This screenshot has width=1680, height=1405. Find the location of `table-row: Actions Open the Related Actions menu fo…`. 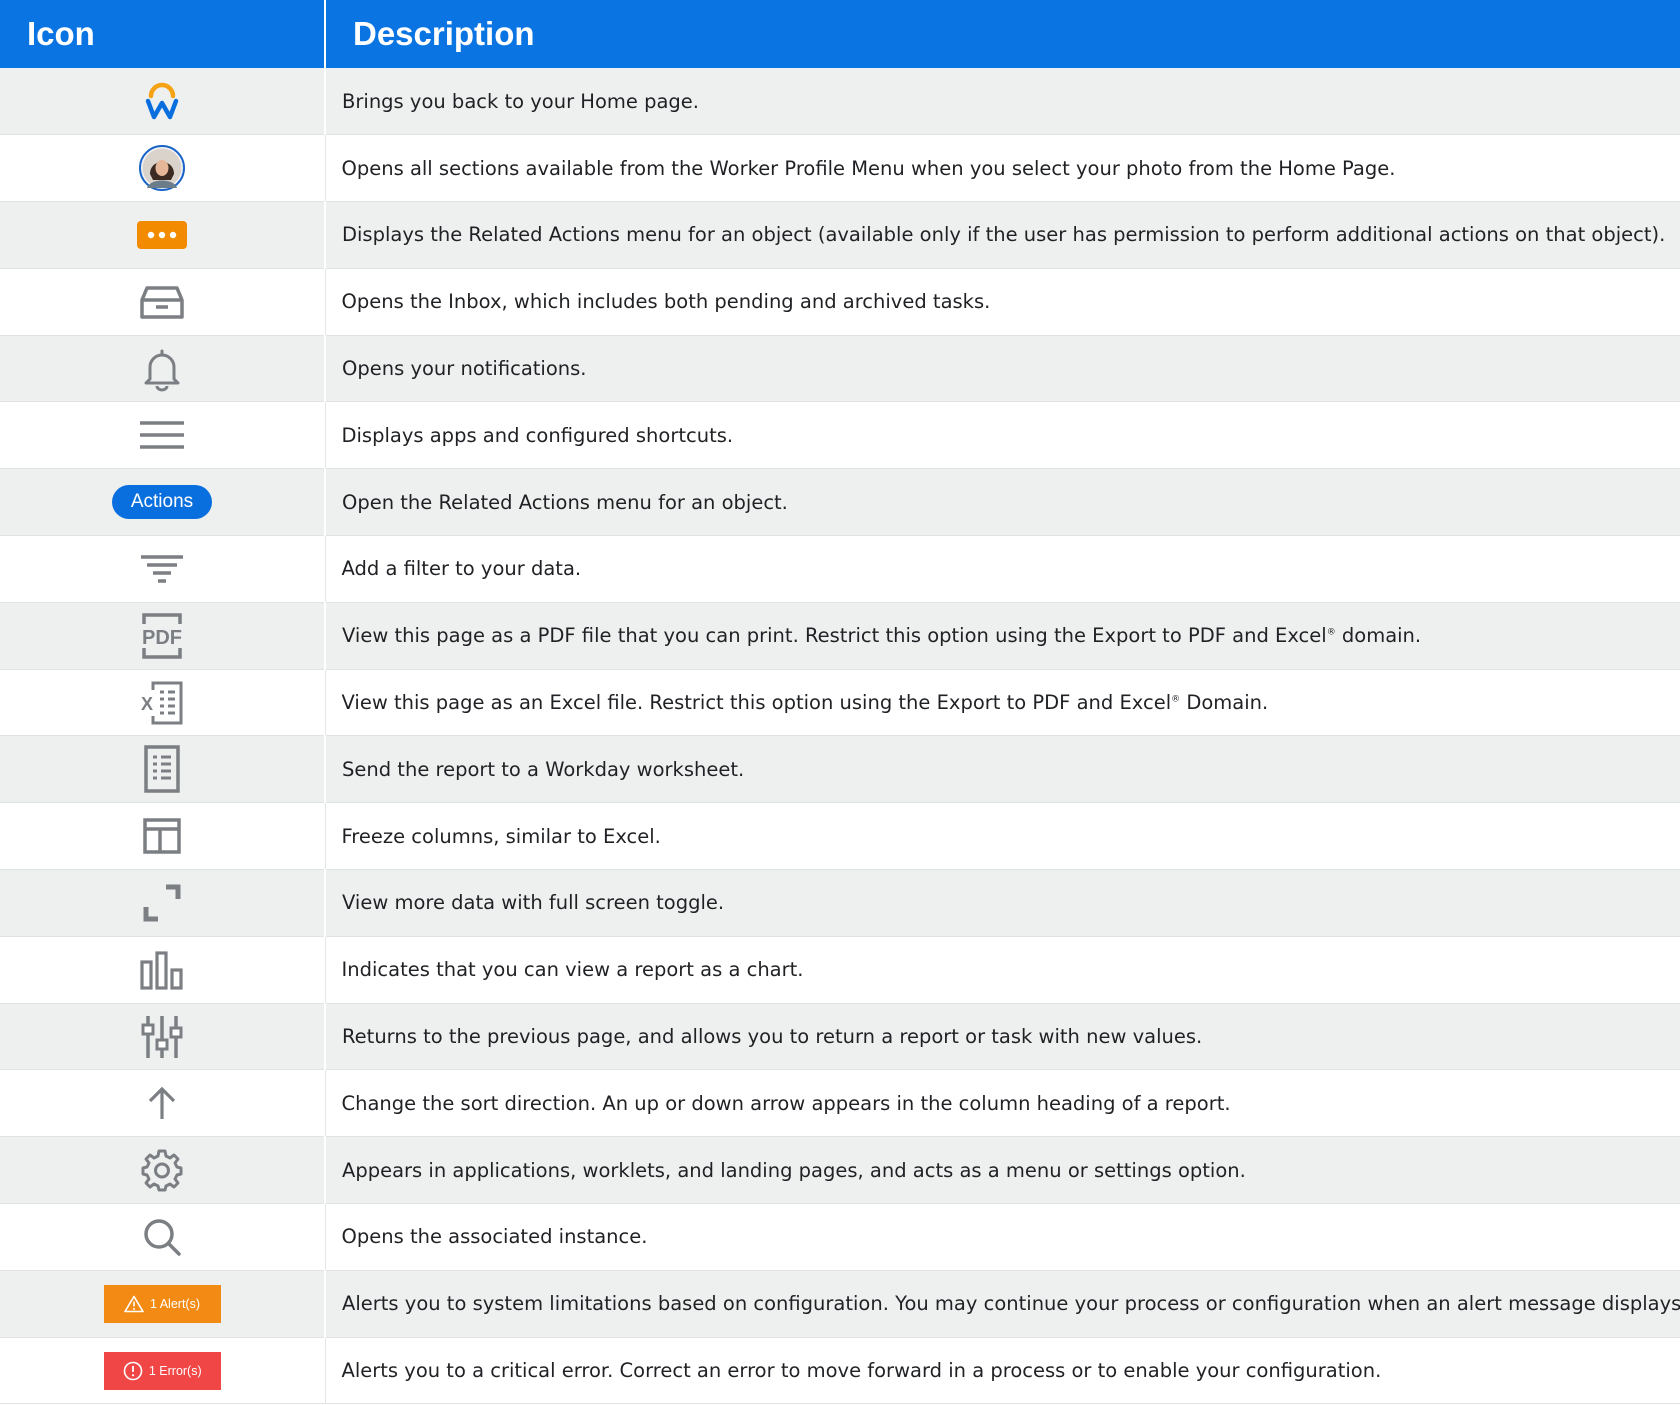

table-row: Actions Open the Related Actions menu fo… is located at coordinates (840, 502).